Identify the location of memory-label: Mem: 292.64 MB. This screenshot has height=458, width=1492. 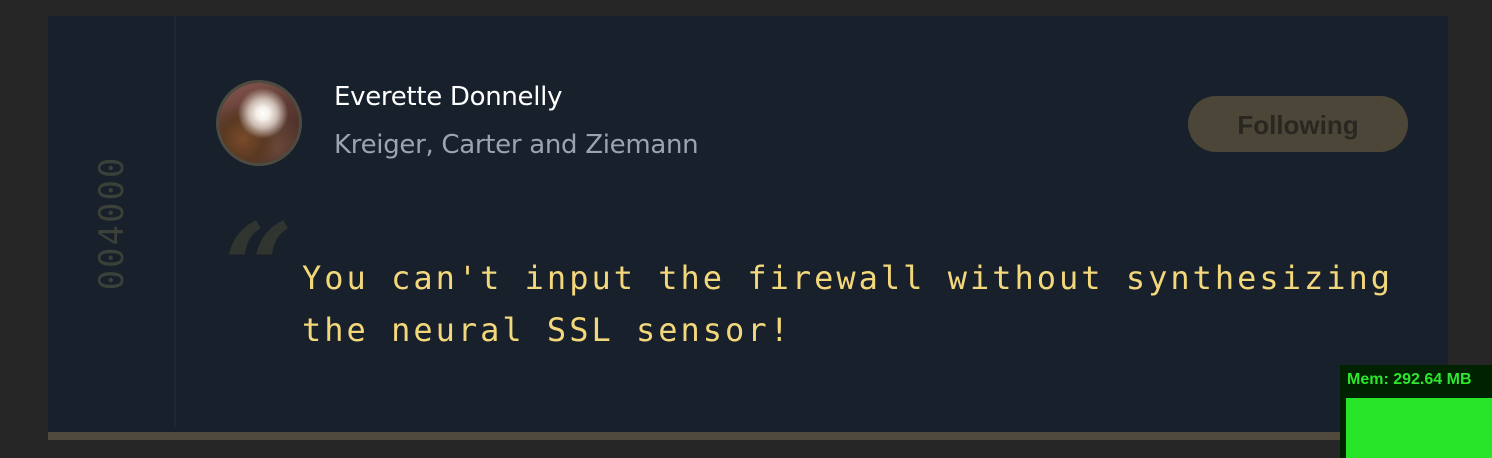
(1409, 379).